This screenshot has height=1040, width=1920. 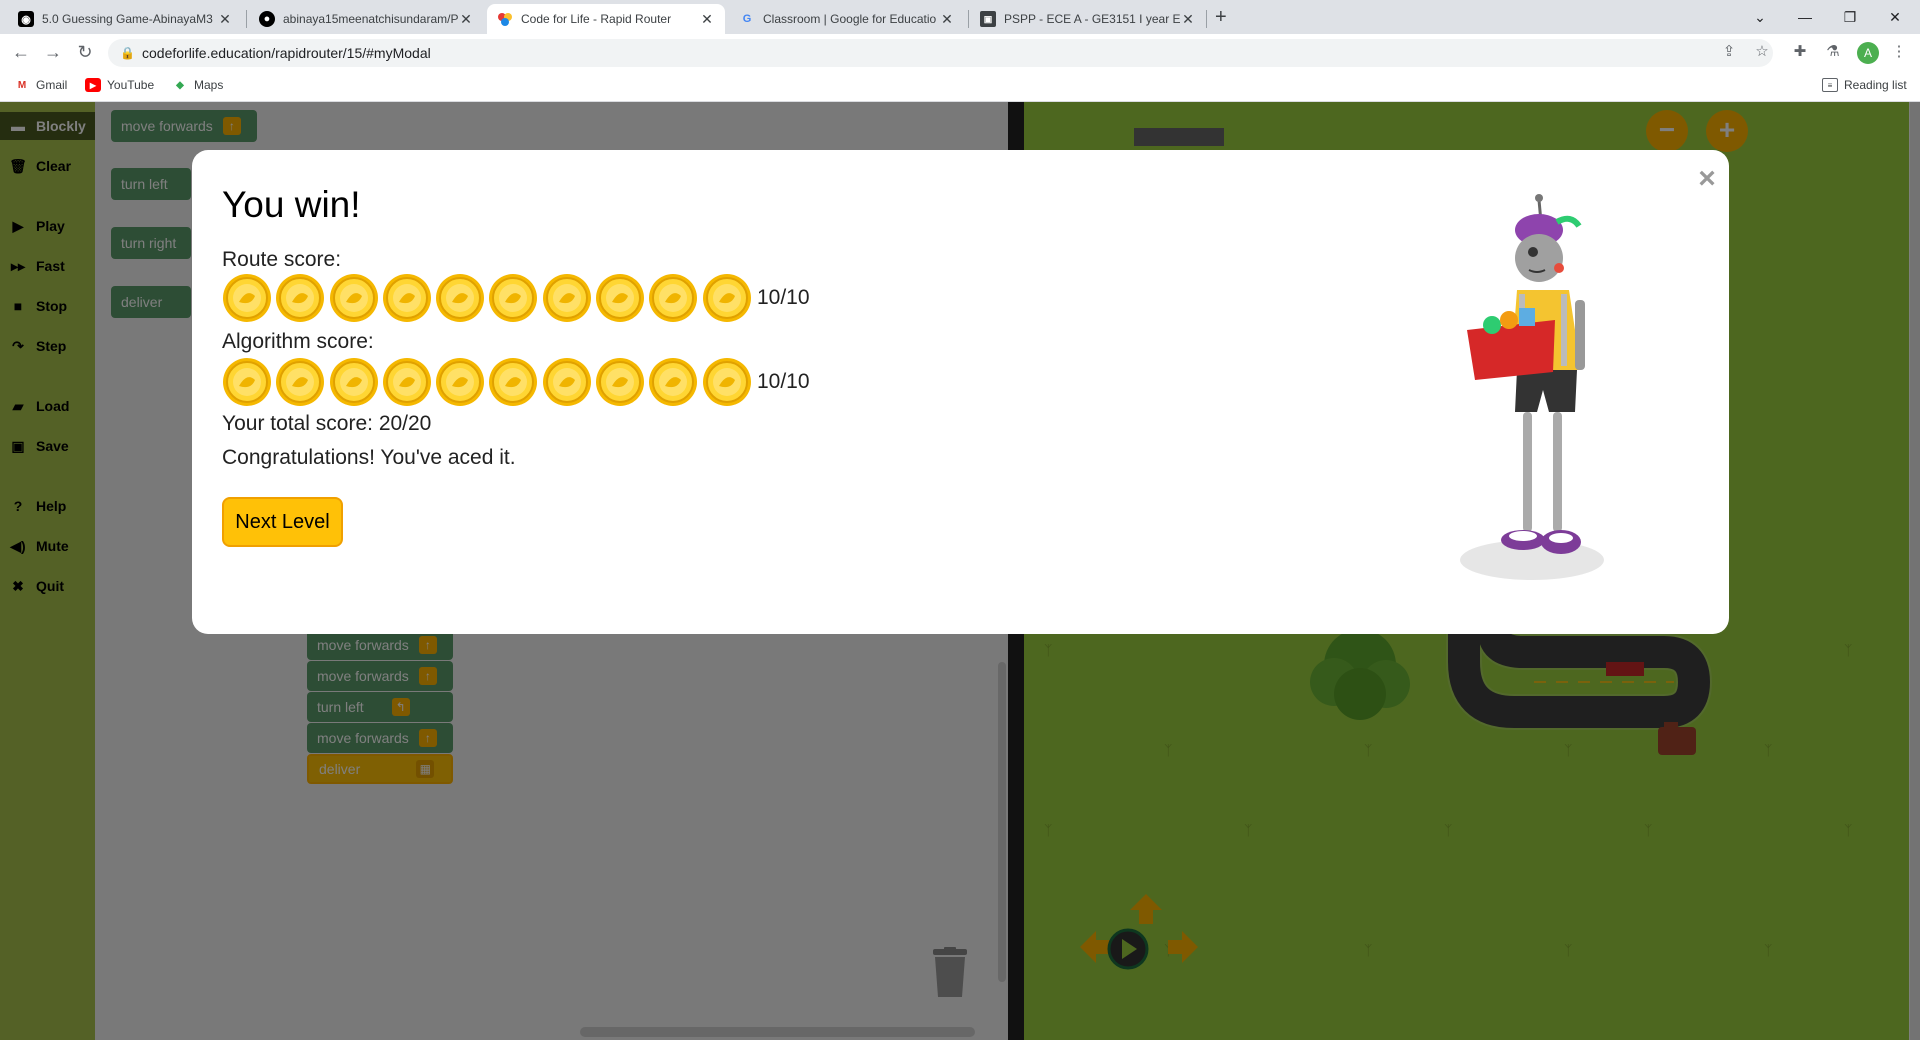 I want to click on tab-guessing-game: ◉ 5.0 Guessing Game-AbinayaM3 ✕, so click(x=125, y=19).